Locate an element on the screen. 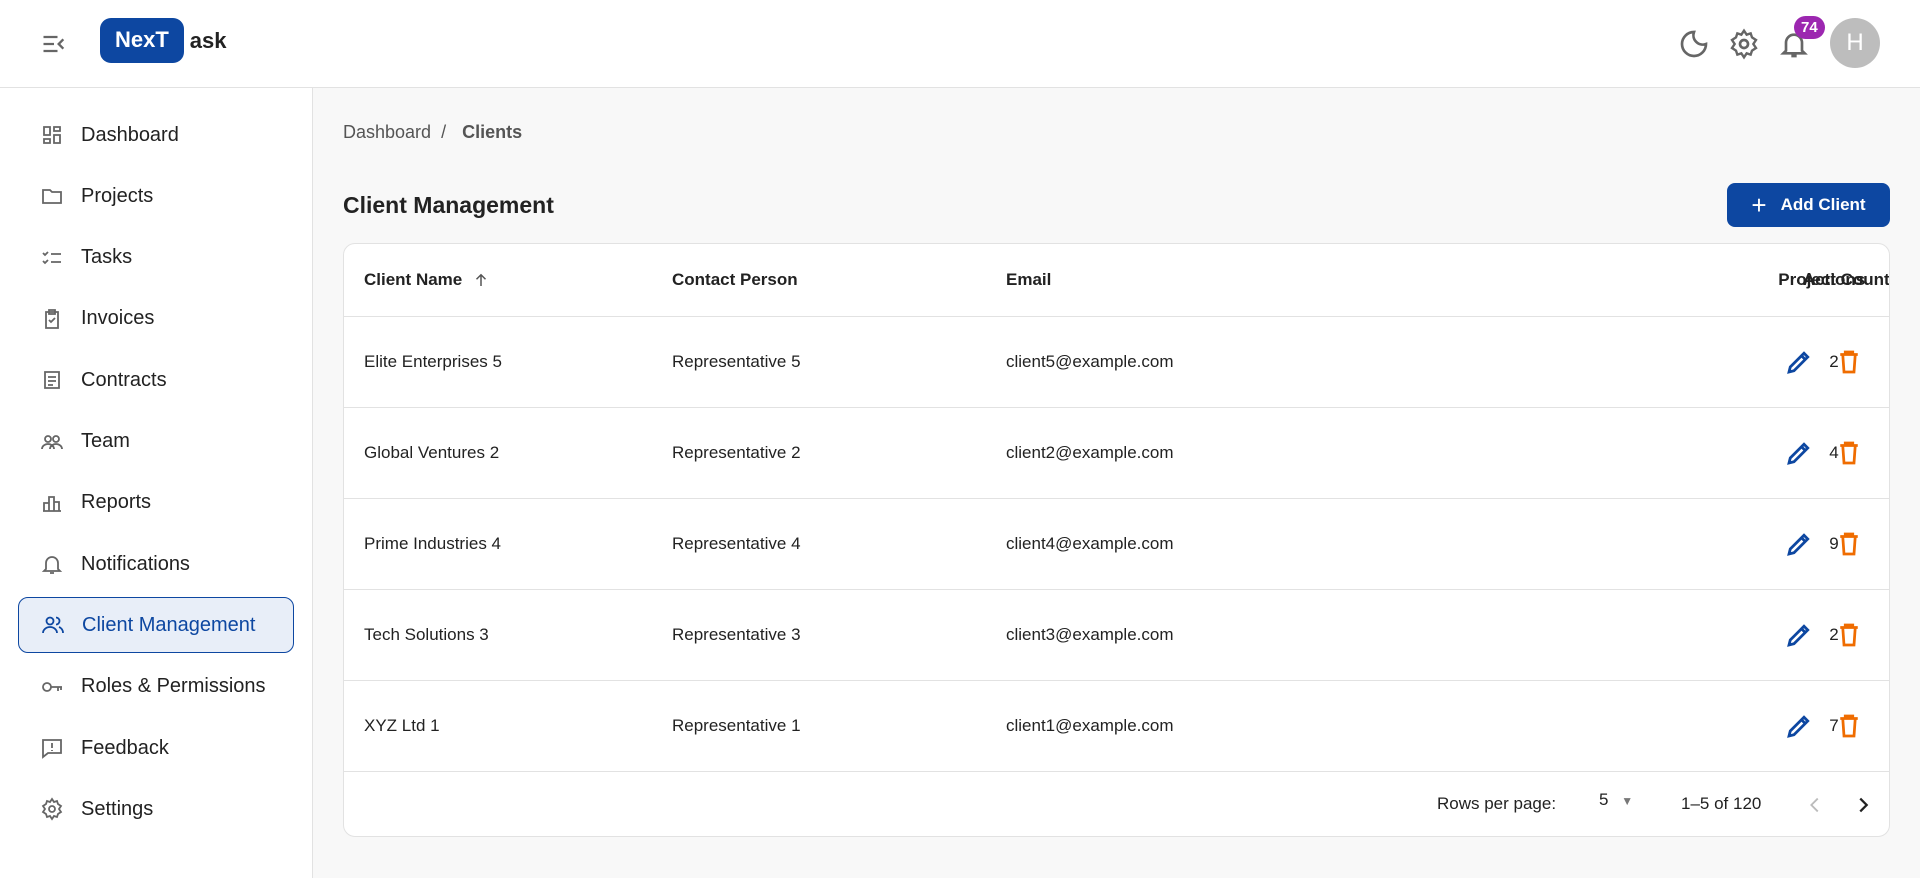  logo-box: NexT is located at coordinates (142, 40).